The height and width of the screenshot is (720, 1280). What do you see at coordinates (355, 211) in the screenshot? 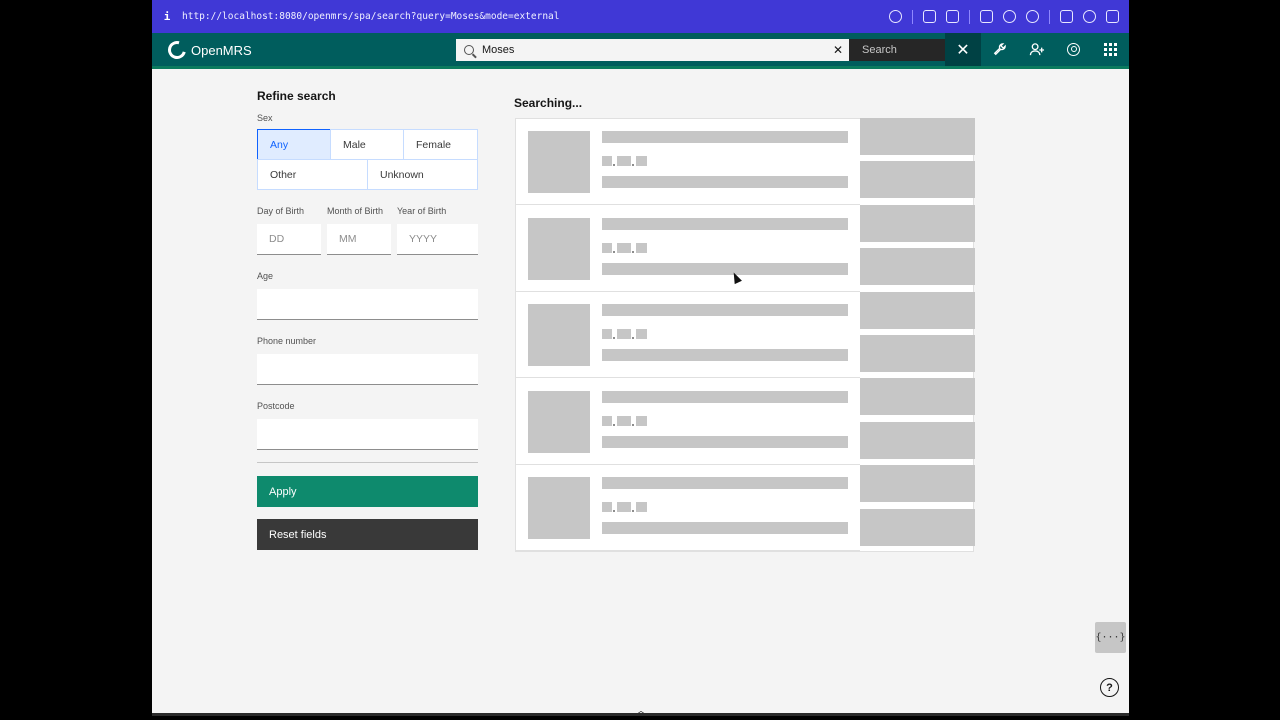
I see `month-of-birth-label: Month of Birth` at bounding box center [355, 211].